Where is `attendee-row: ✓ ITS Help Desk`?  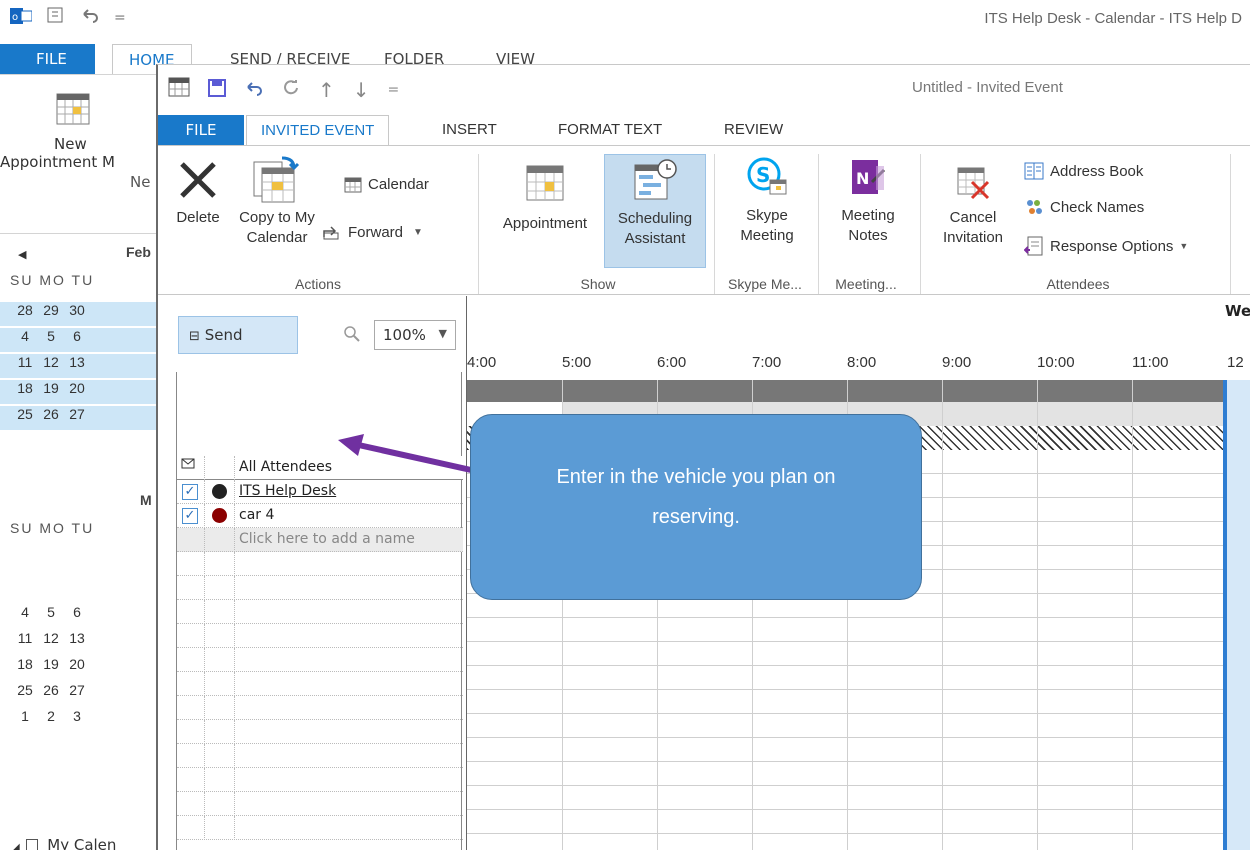 attendee-row: ✓ ITS Help Desk is located at coordinates (320, 492).